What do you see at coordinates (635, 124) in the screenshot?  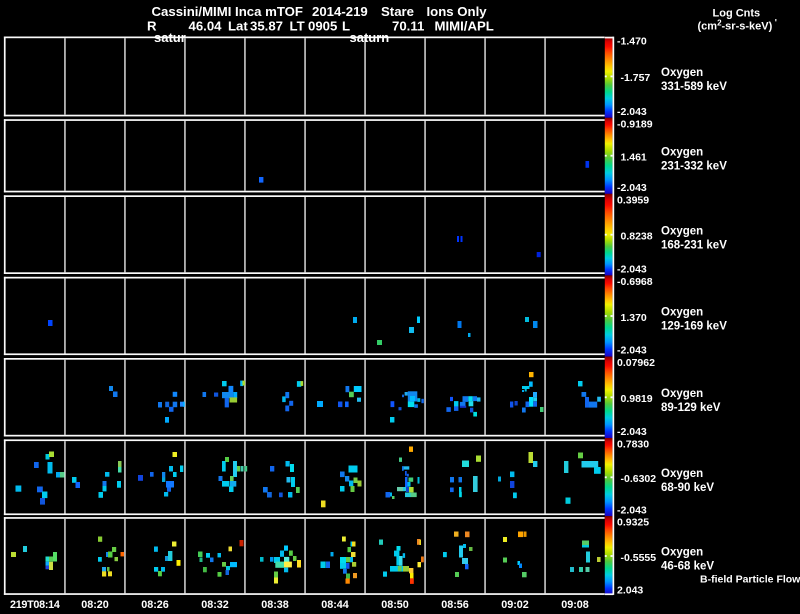 I see `svg-text: -0.9189` at bounding box center [635, 124].